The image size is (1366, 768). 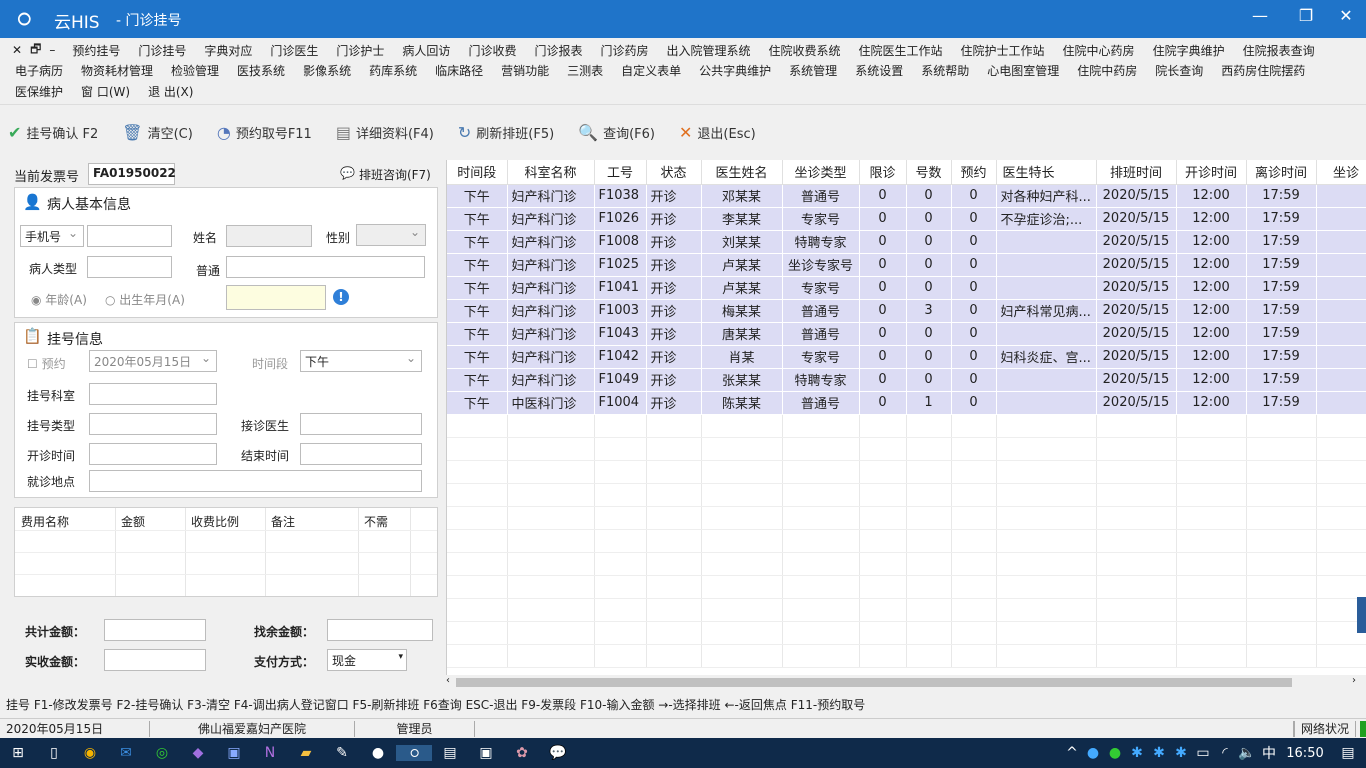 What do you see at coordinates (53, 132) in the screenshot?
I see `confirm-button: ✔ 挂号确认 F2` at bounding box center [53, 132].